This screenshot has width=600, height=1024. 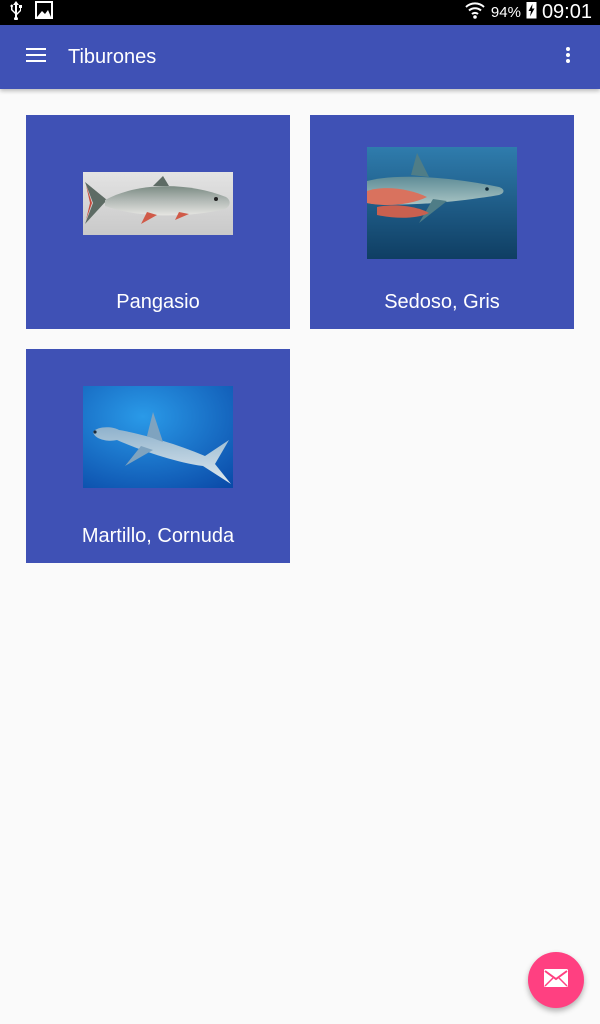 I want to click on overflow-menu-button, so click(x=568, y=57).